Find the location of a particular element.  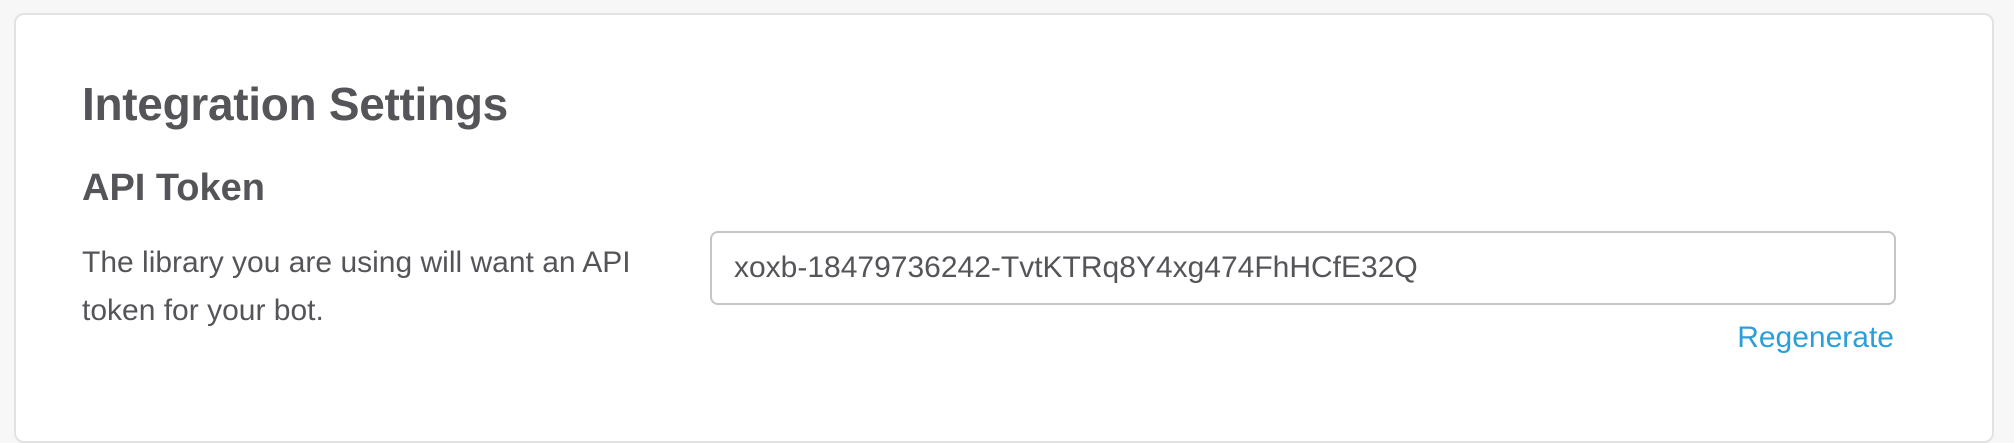

section-title: Integration Settings is located at coordinates (295, 104).